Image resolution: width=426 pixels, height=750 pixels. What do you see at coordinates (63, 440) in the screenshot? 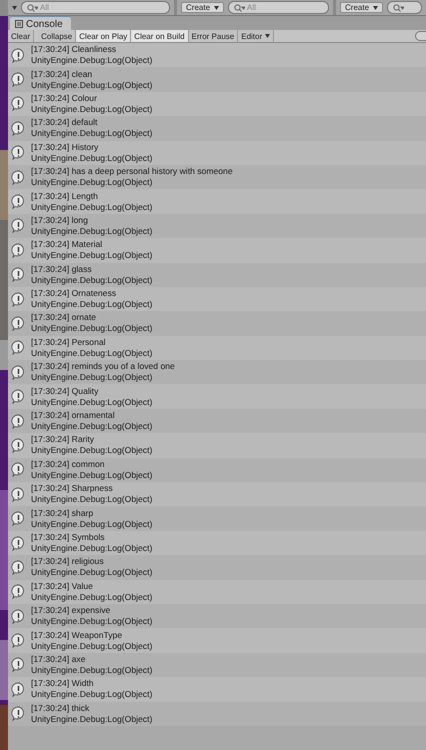
I see `log-message: [17:30:24] Rarity` at bounding box center [63, 440].